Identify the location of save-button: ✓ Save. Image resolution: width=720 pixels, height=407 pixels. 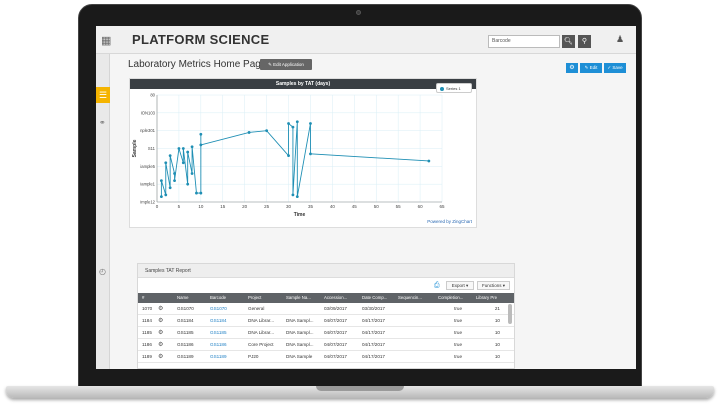
(615, 68).